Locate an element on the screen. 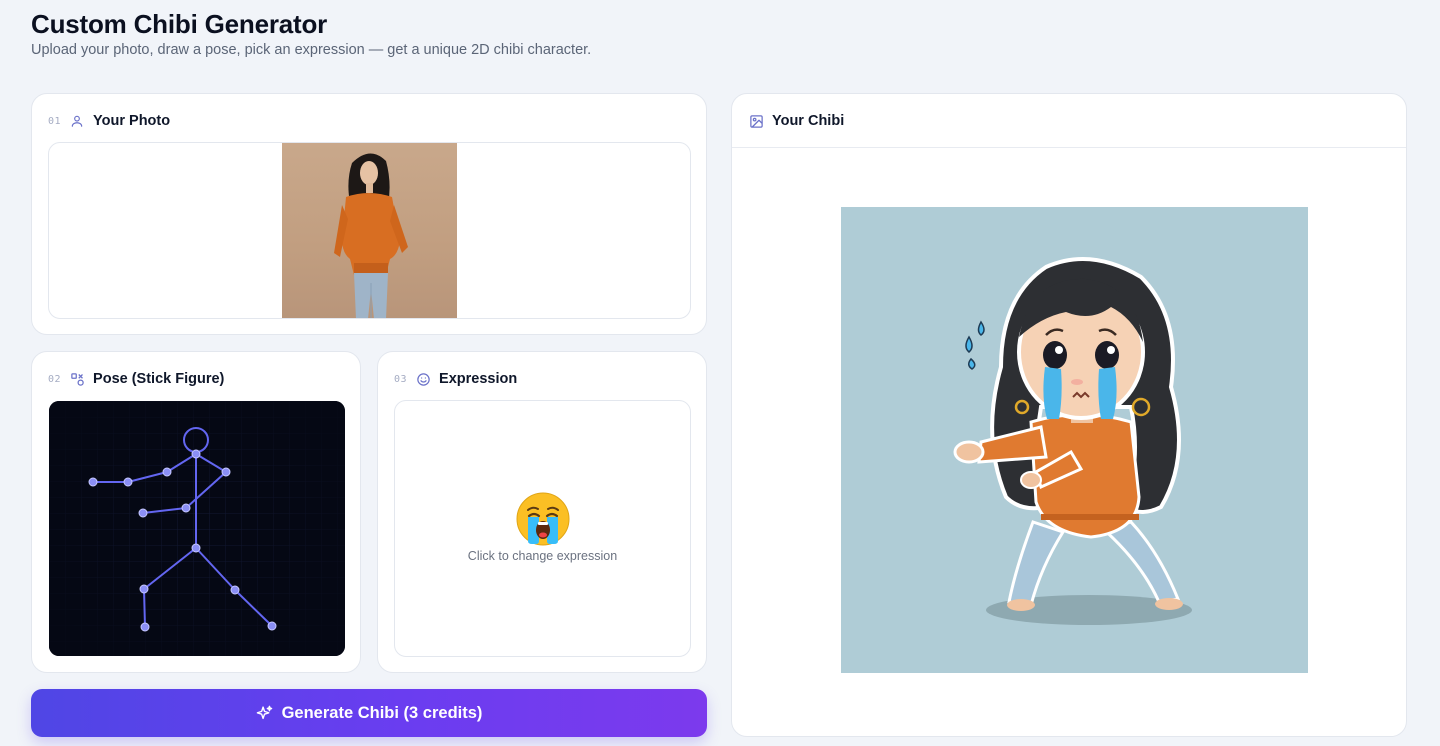 The height and width of the screenshot is (746, 1440). step-number: 01 is located at coordinates (55, 121).